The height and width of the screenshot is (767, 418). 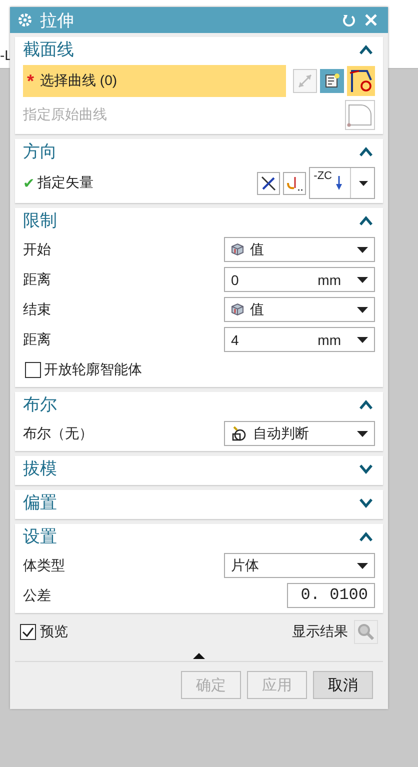 What do you see at coordinates (37, 595) in the screenshot?
I see `field-label: 公差` at bounding box center [37, 595].